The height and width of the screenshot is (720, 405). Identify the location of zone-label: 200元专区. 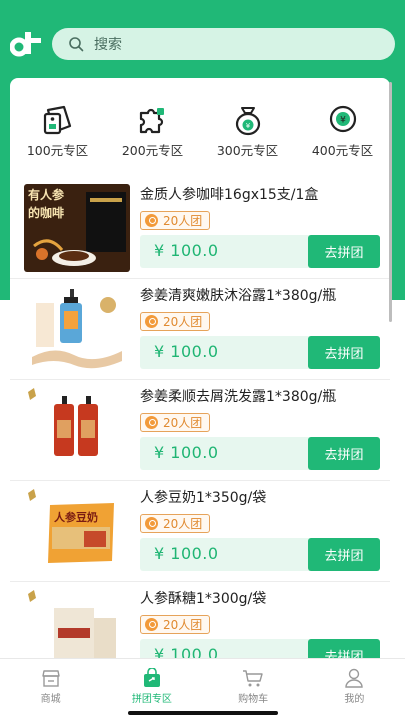
(152, 150).